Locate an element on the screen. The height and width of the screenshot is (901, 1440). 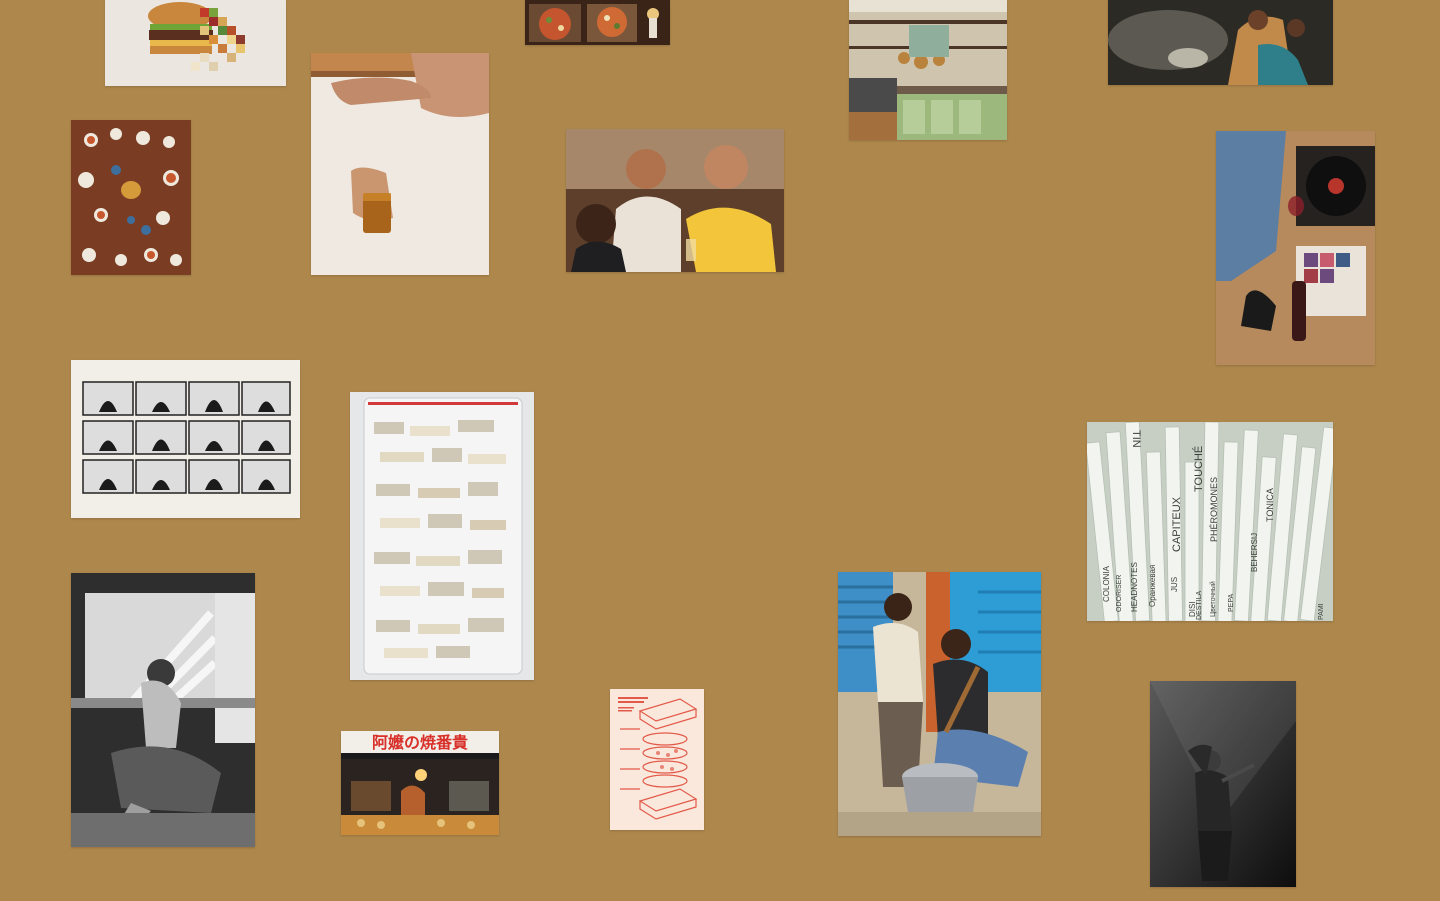
kitchen-image is located at coordinates (928, 70).